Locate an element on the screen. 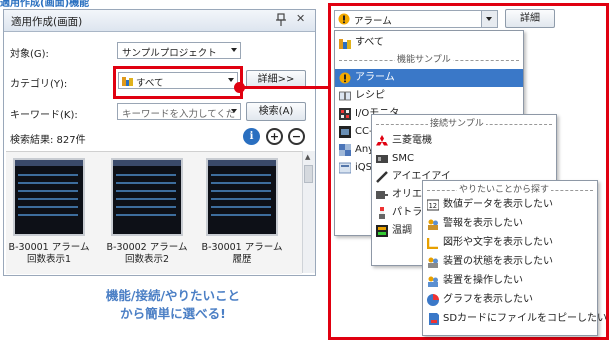 The height and width of the screenshot is (340, 609). menu-item-show-graph: グラフを表示したい is located at coordinates (510, 300).